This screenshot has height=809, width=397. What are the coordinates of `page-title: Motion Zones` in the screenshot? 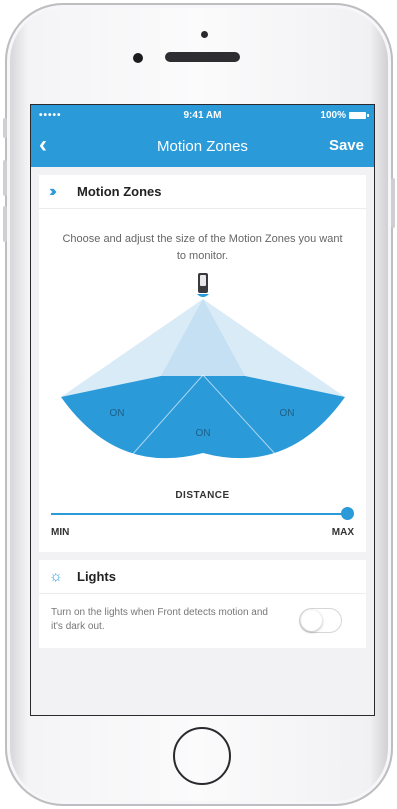 It's located at (202, 146).